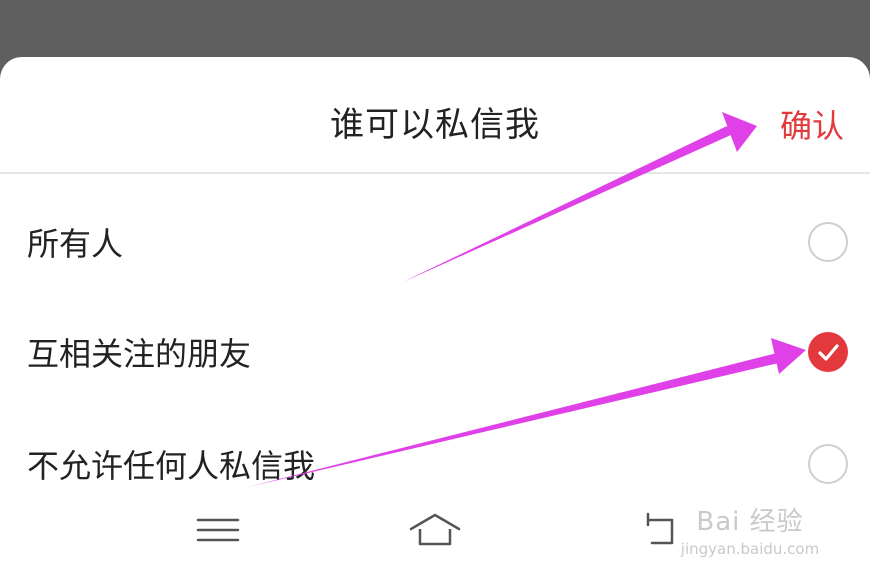  What do you see at coordinates (435, 125) in the screenshot?
I see `dialog-title: 谁可以私信我` at bounding box center [435, 125].